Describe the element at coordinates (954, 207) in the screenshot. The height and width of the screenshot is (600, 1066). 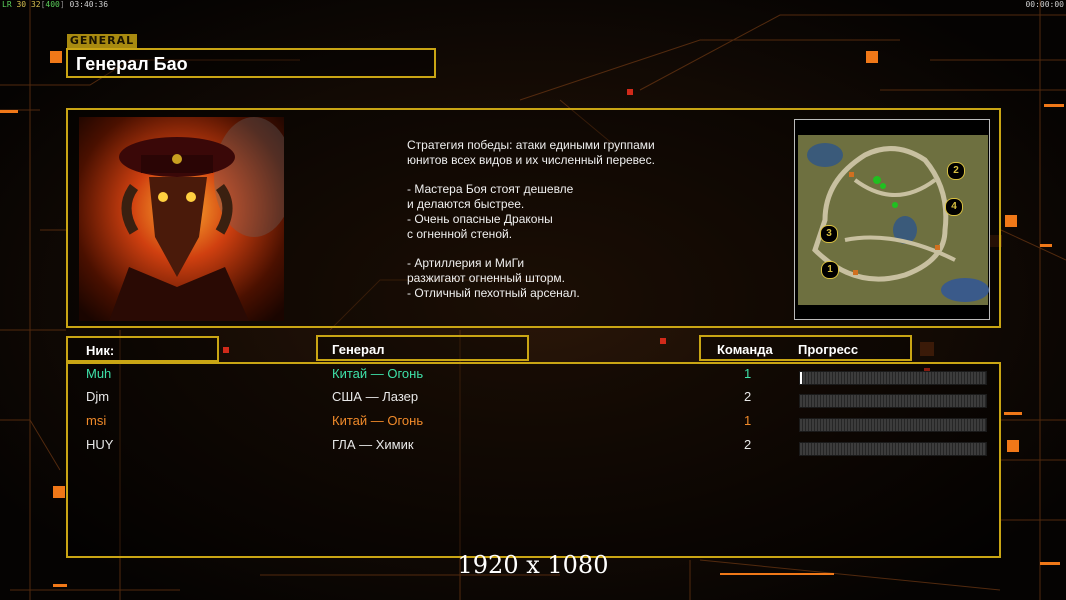
I see `start-position-4: 4` at that location.